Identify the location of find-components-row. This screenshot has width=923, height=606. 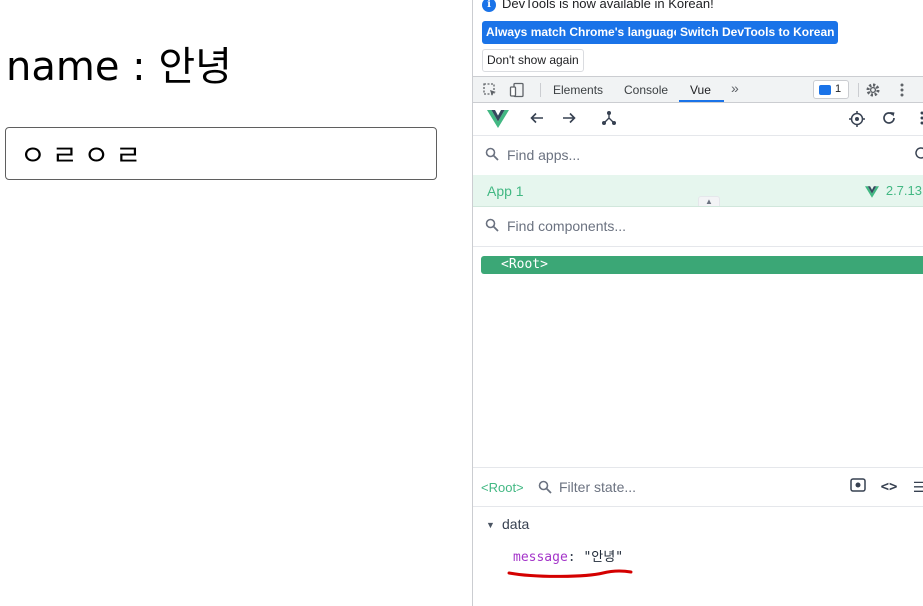
(698, 227).